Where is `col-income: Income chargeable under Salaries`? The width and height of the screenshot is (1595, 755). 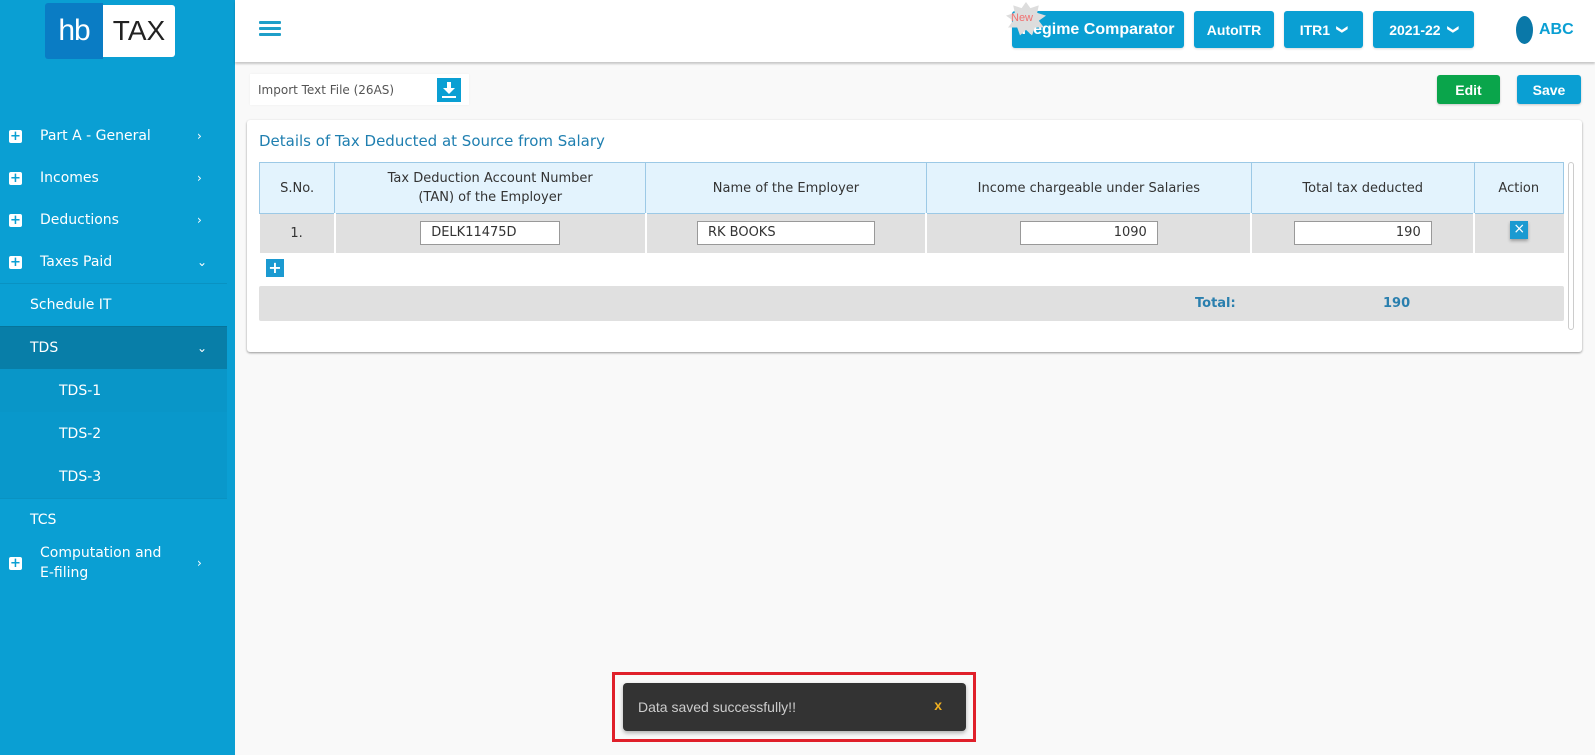 col-income: Income chargeable under Salaries is located at coordinates (1088, 188).